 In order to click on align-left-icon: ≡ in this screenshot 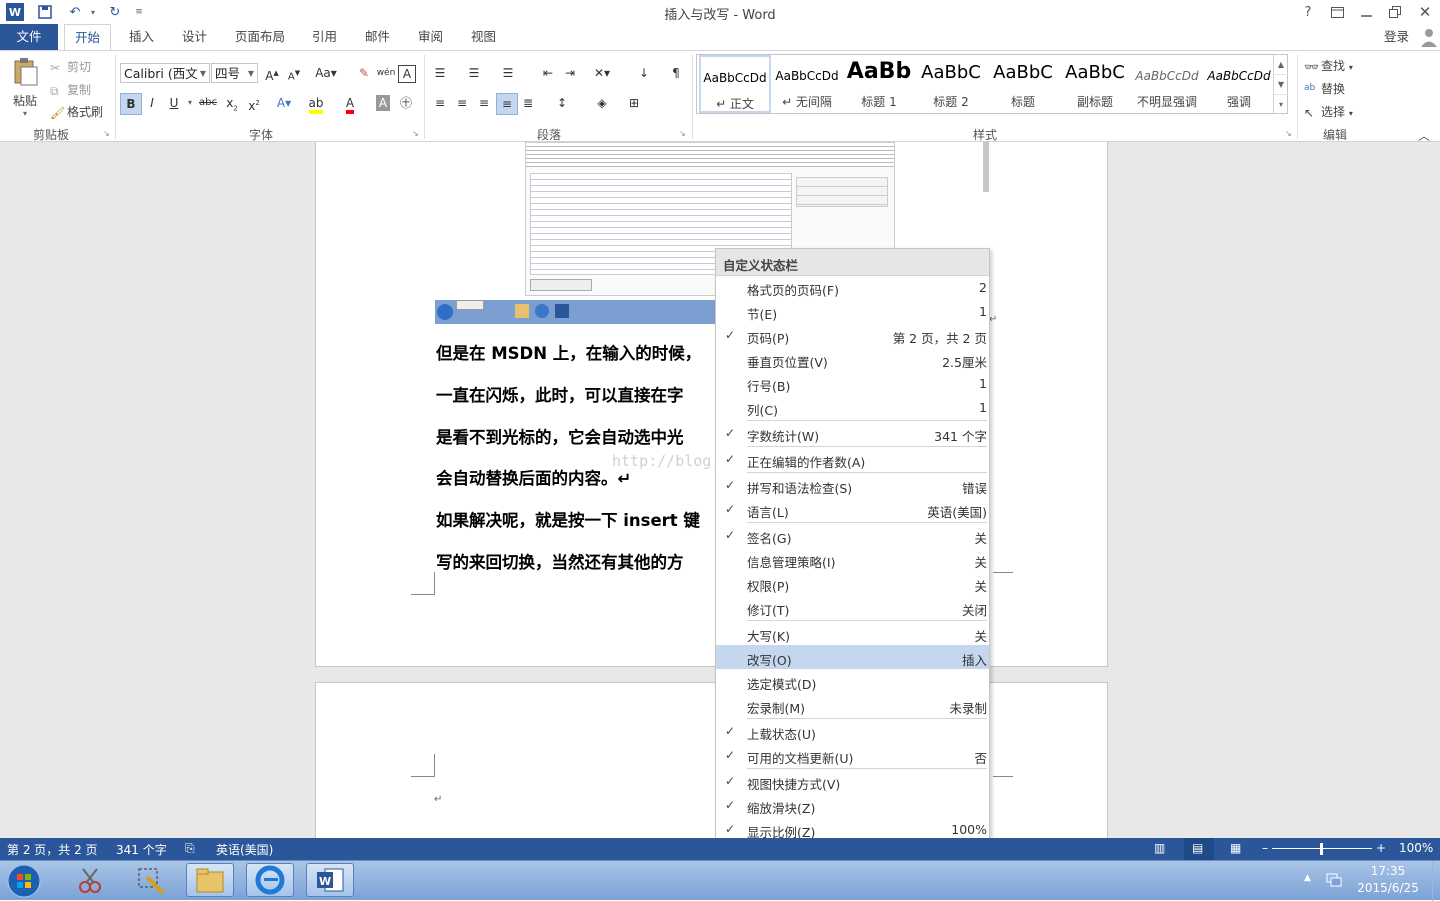, I will do `click(440, 103)`.